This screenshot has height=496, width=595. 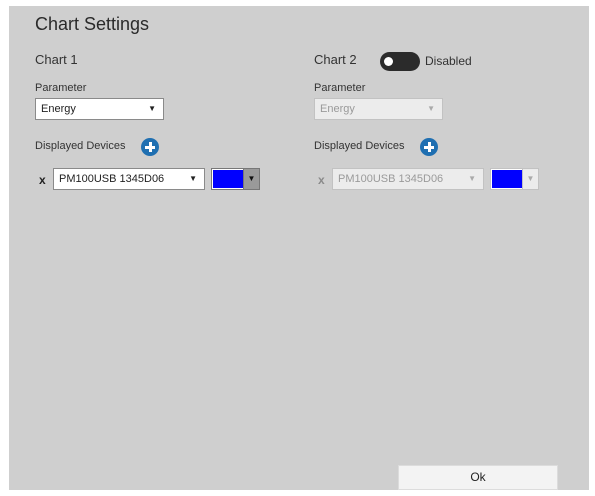 I want to click on chart2-devices-label: Displayed Devices, so click(x=359, y=146).